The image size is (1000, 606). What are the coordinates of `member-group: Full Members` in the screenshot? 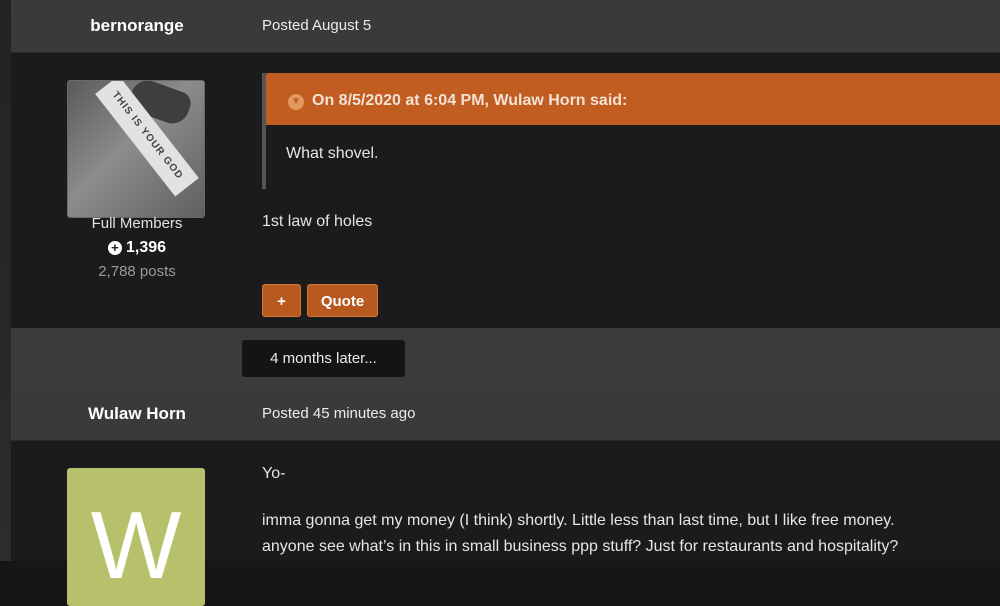 It's located at (137, 223).